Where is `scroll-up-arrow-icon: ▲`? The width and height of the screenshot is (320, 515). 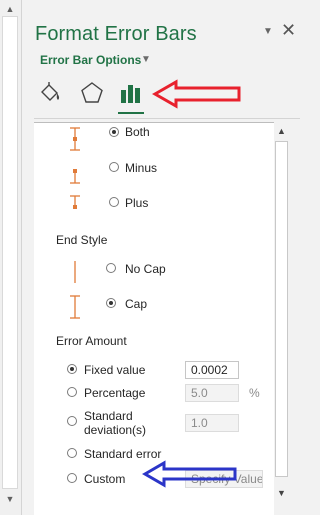 scroll-up-arrow-icon: ▲ is located at coordinates (10, 9).